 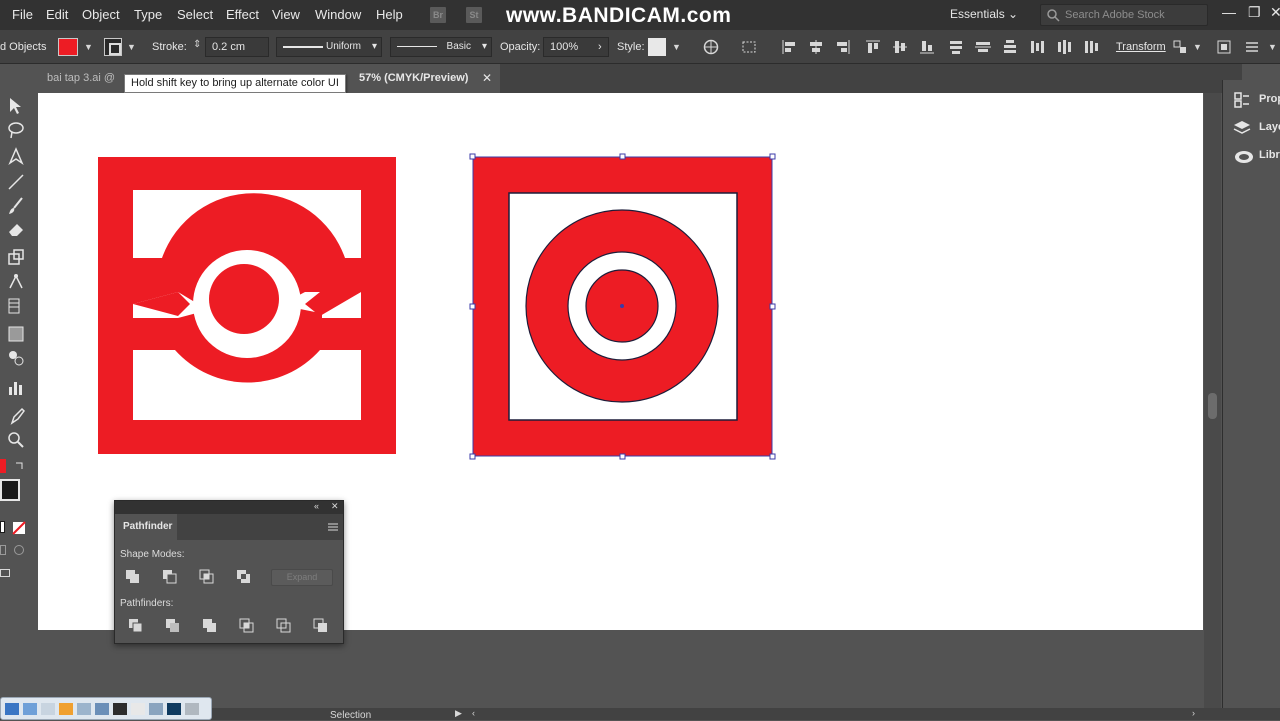 I want to click on recolor-artwork-icon, so click(x=711, y=47).